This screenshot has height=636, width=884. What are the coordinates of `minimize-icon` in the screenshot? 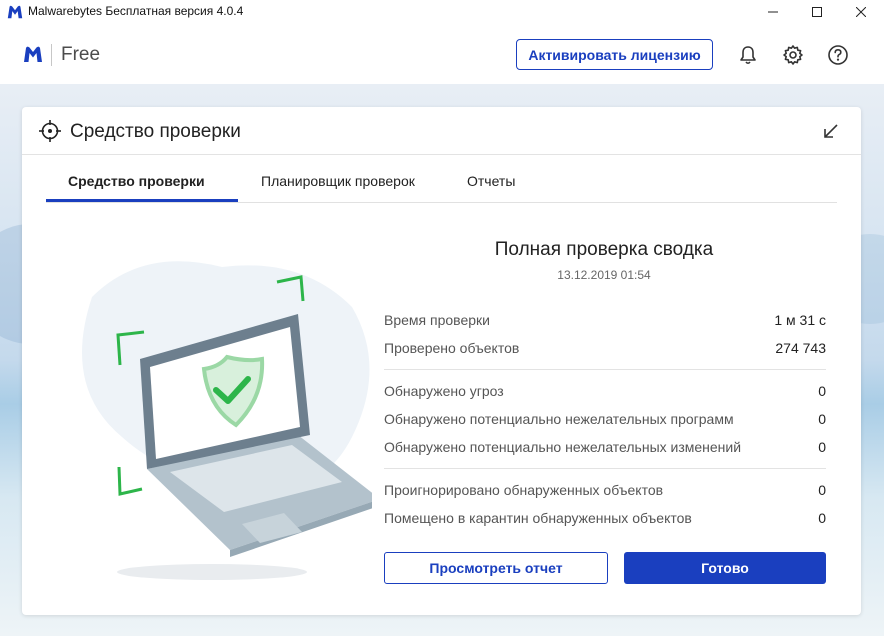 It's located at (773, 12).